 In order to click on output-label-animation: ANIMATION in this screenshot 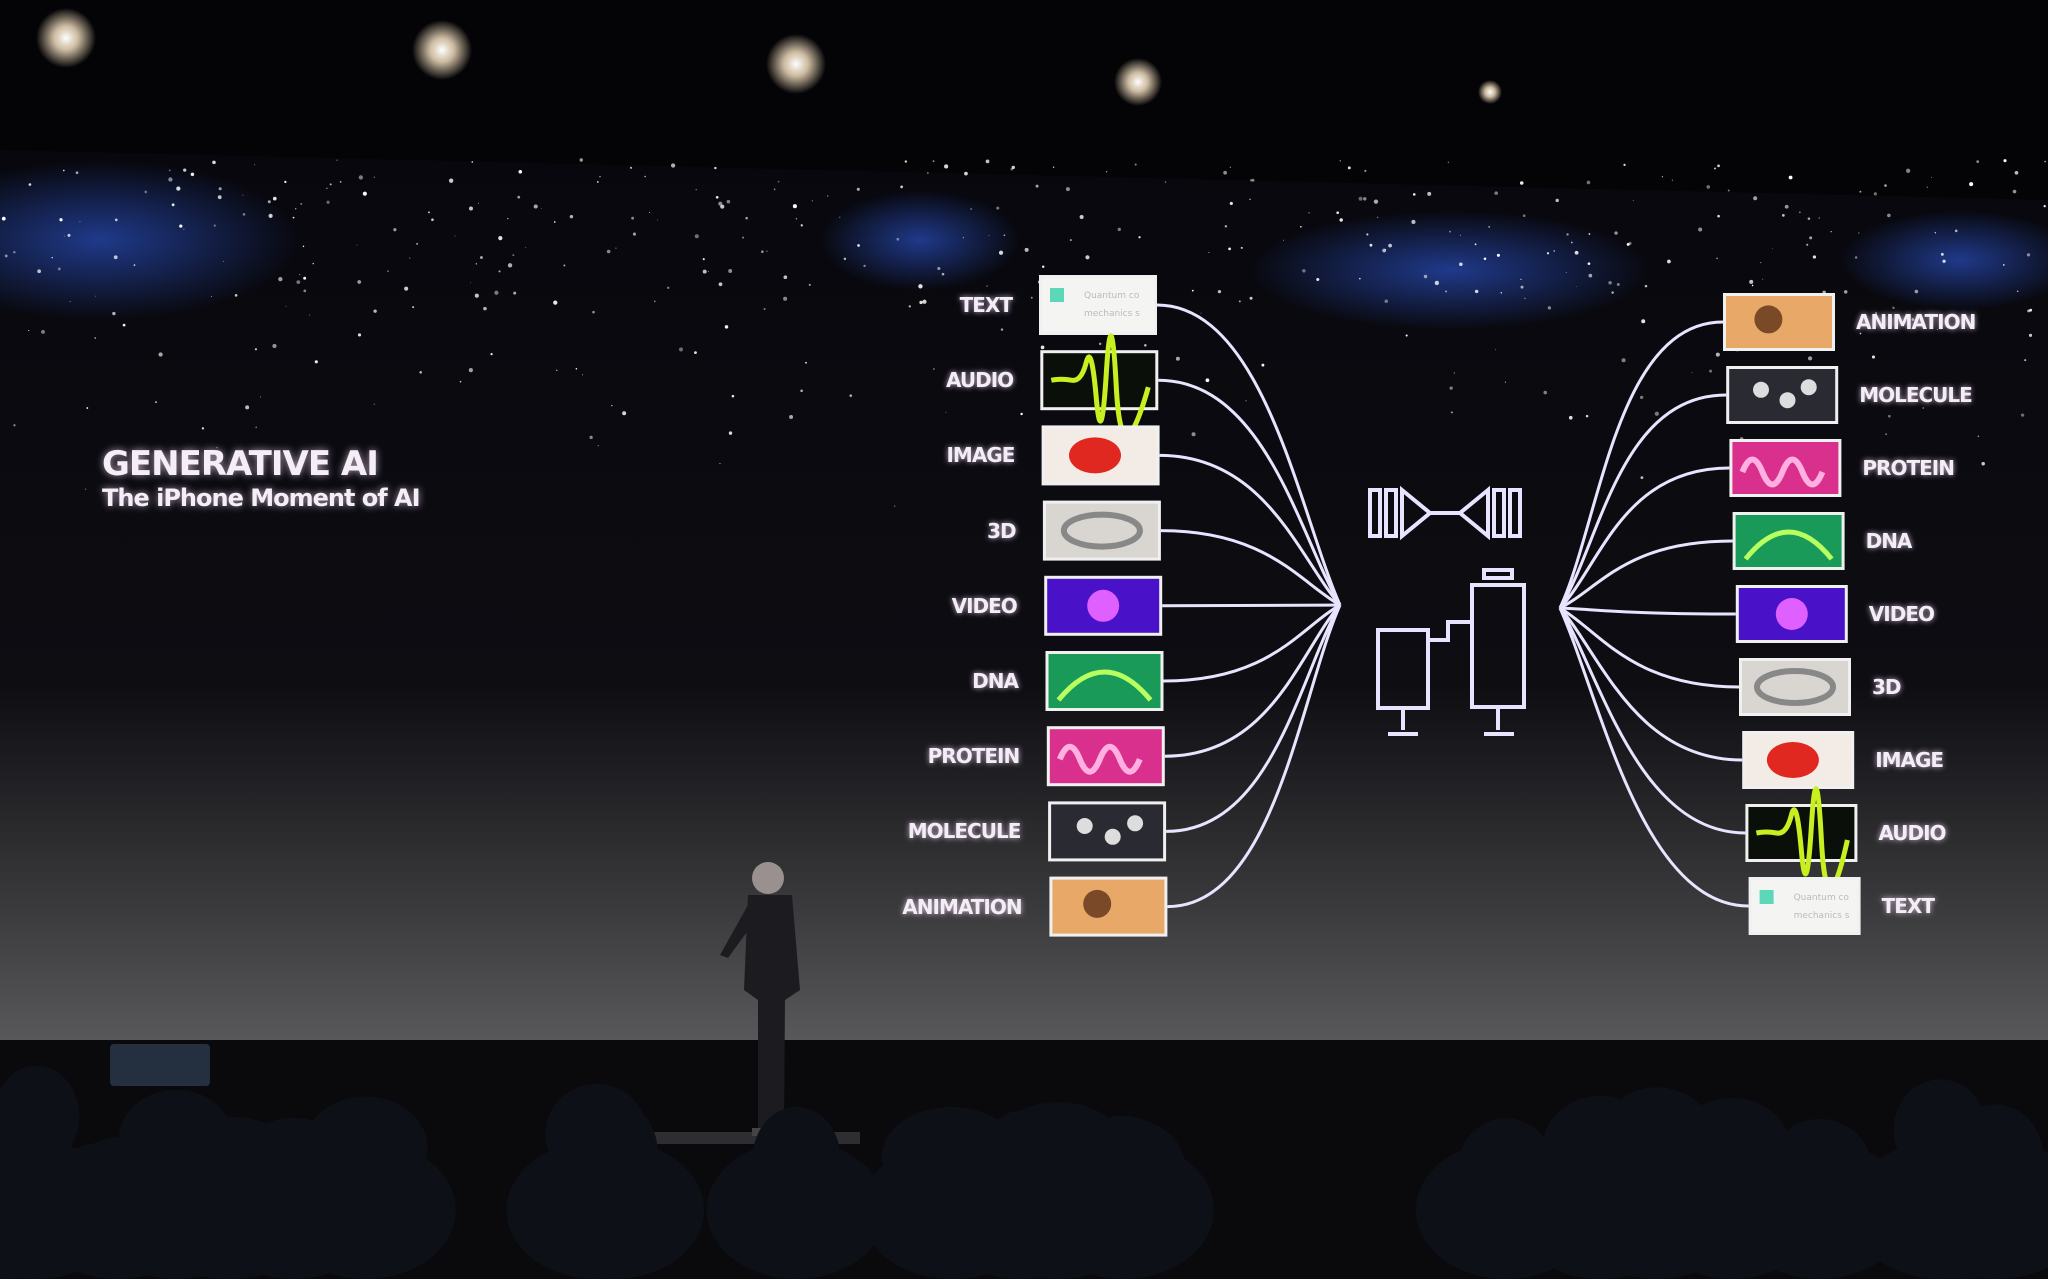, I will do `click(1916, 322)`.